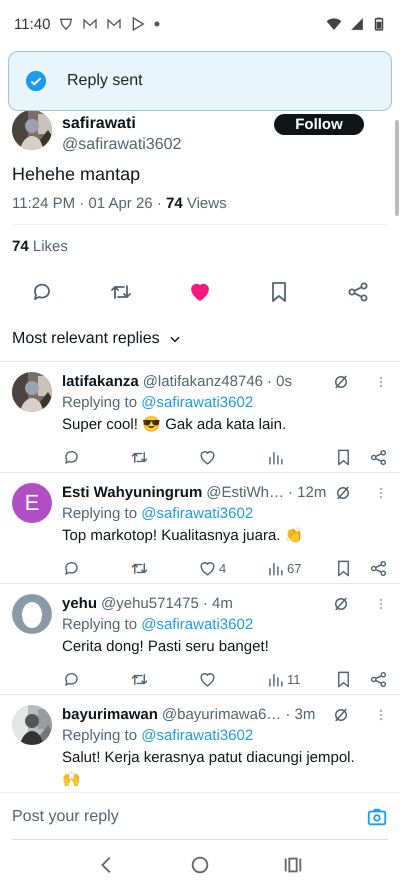 The image size is (400, 889). I want to click on author-name: safirawati, so click(163, 124).